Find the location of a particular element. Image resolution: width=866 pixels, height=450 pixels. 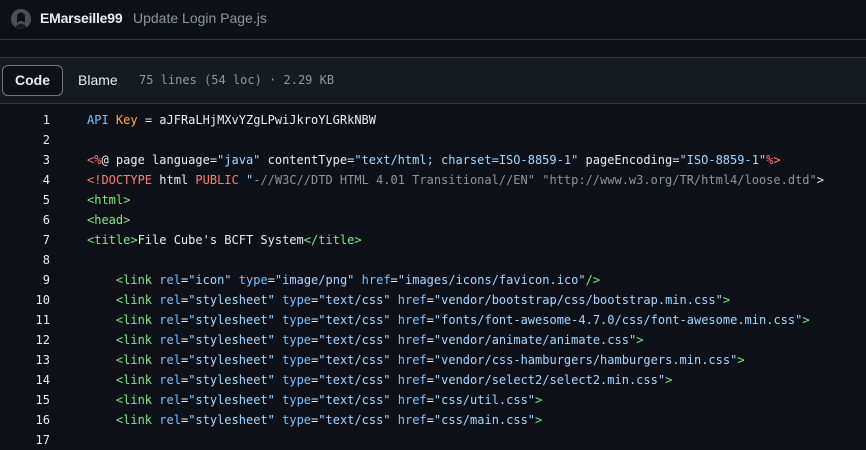

tab-code: Code is located at coordinates (32, 80).